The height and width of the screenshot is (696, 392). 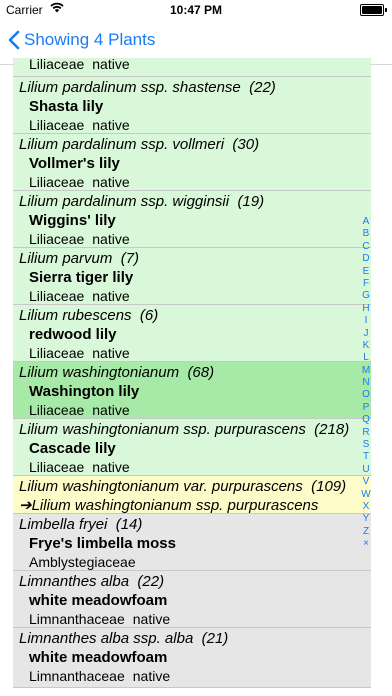 I want to click on scientific-name: Lilium parvum, so click(x=66, y=258).